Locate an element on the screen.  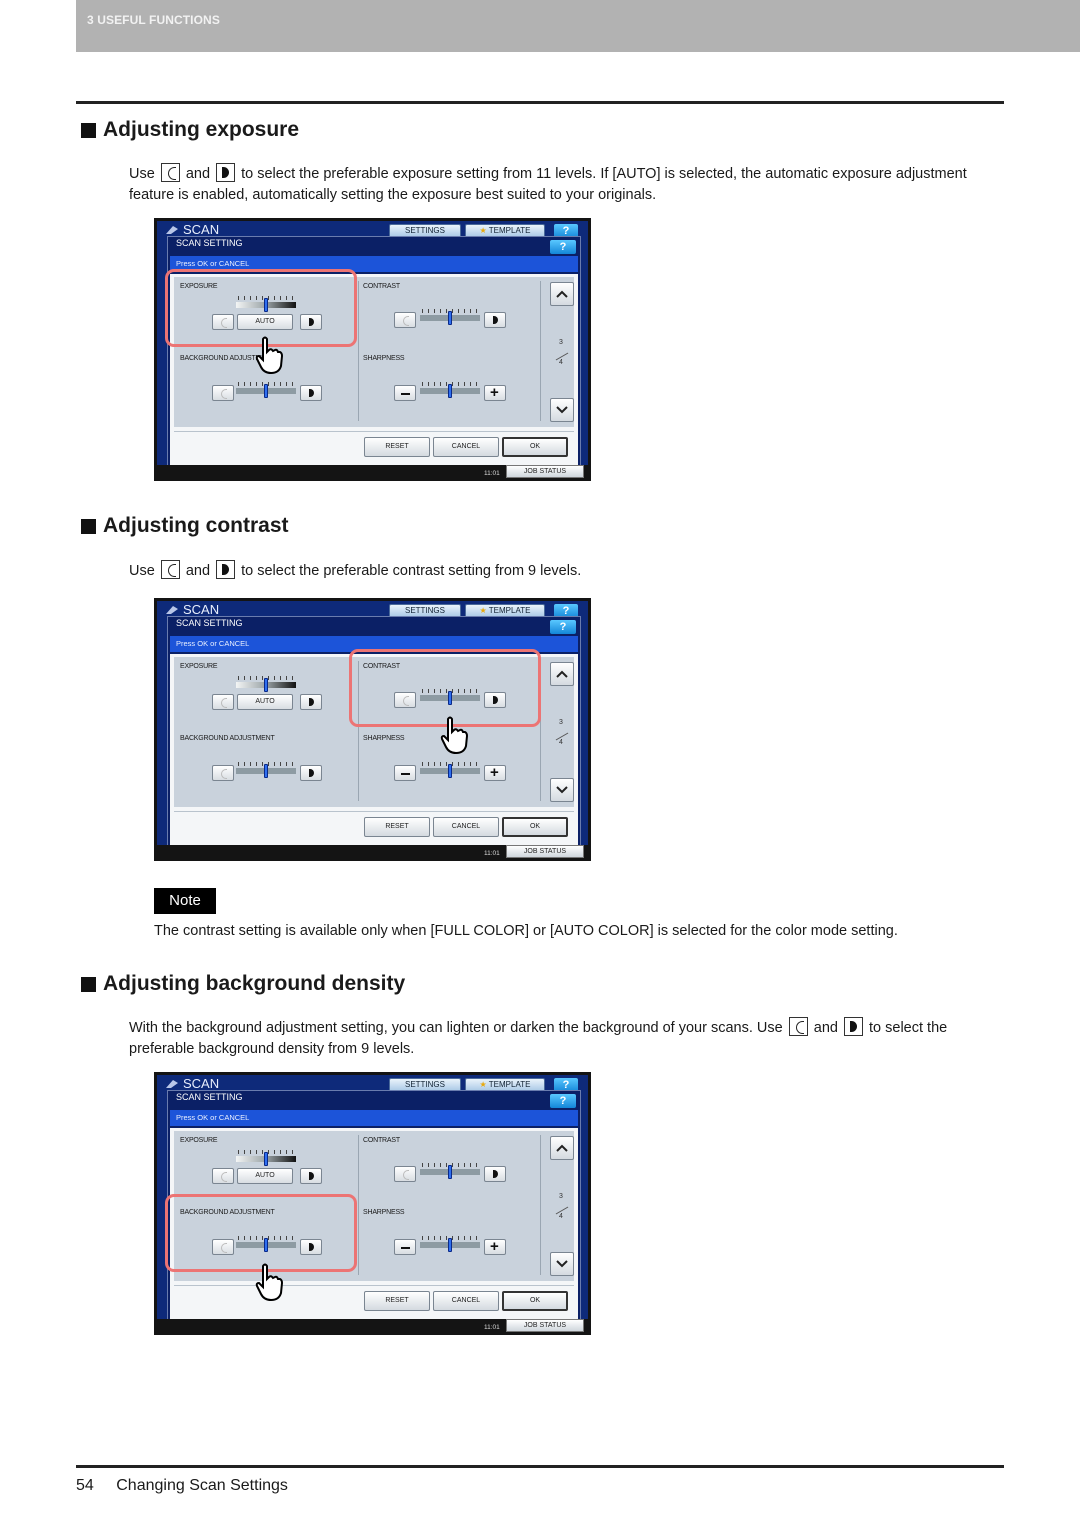
contrast-ticks is located at coordinates (452, 1165).